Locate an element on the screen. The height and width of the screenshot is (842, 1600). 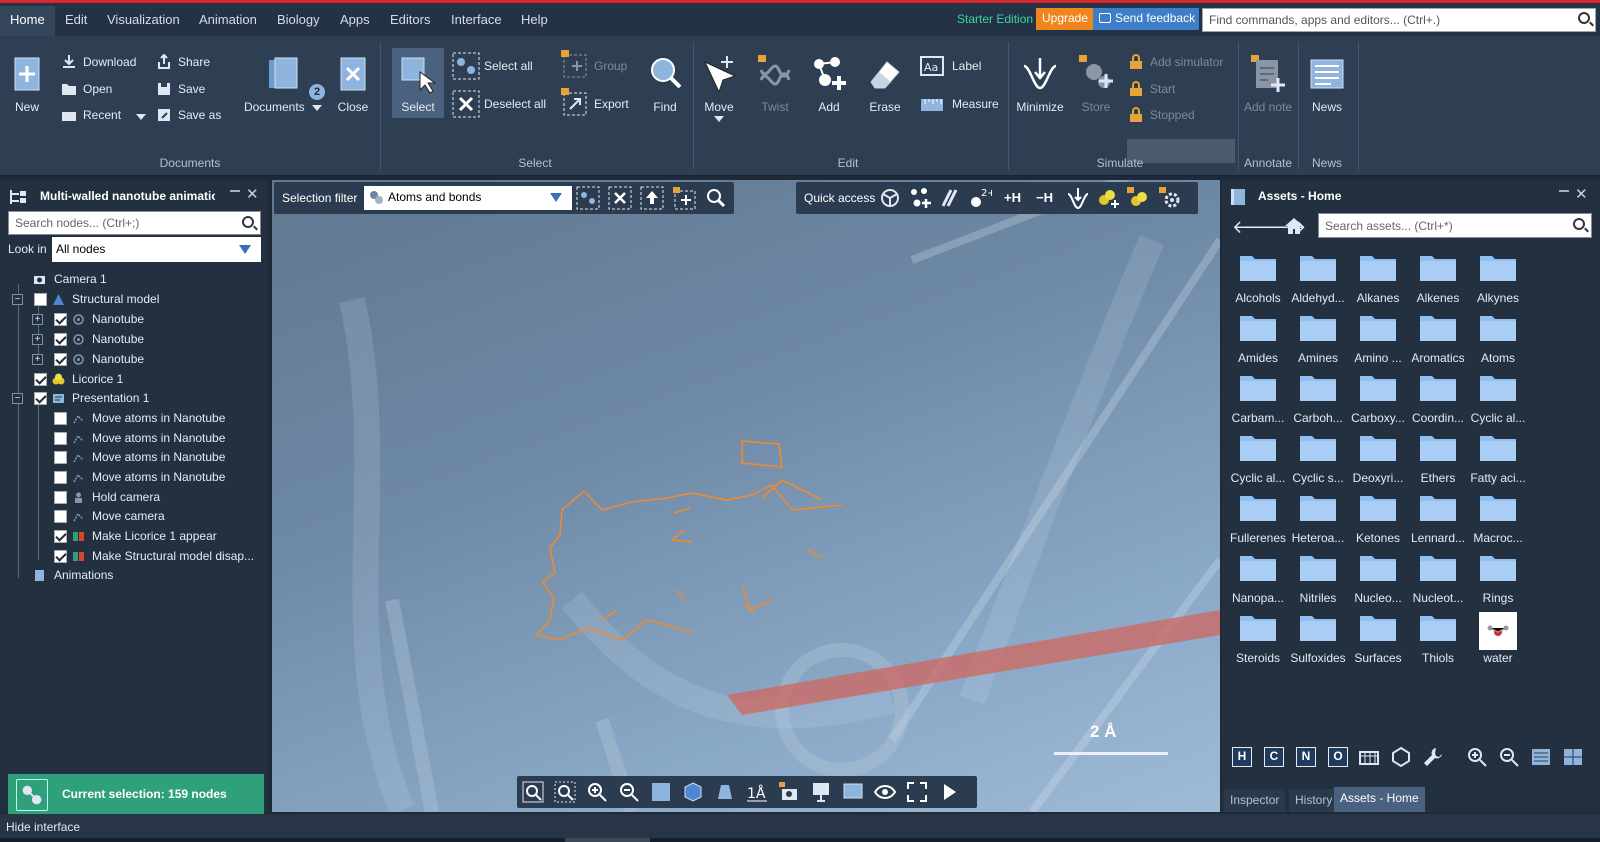
recent-dropdown-icon is located at coordinates (141, 117).